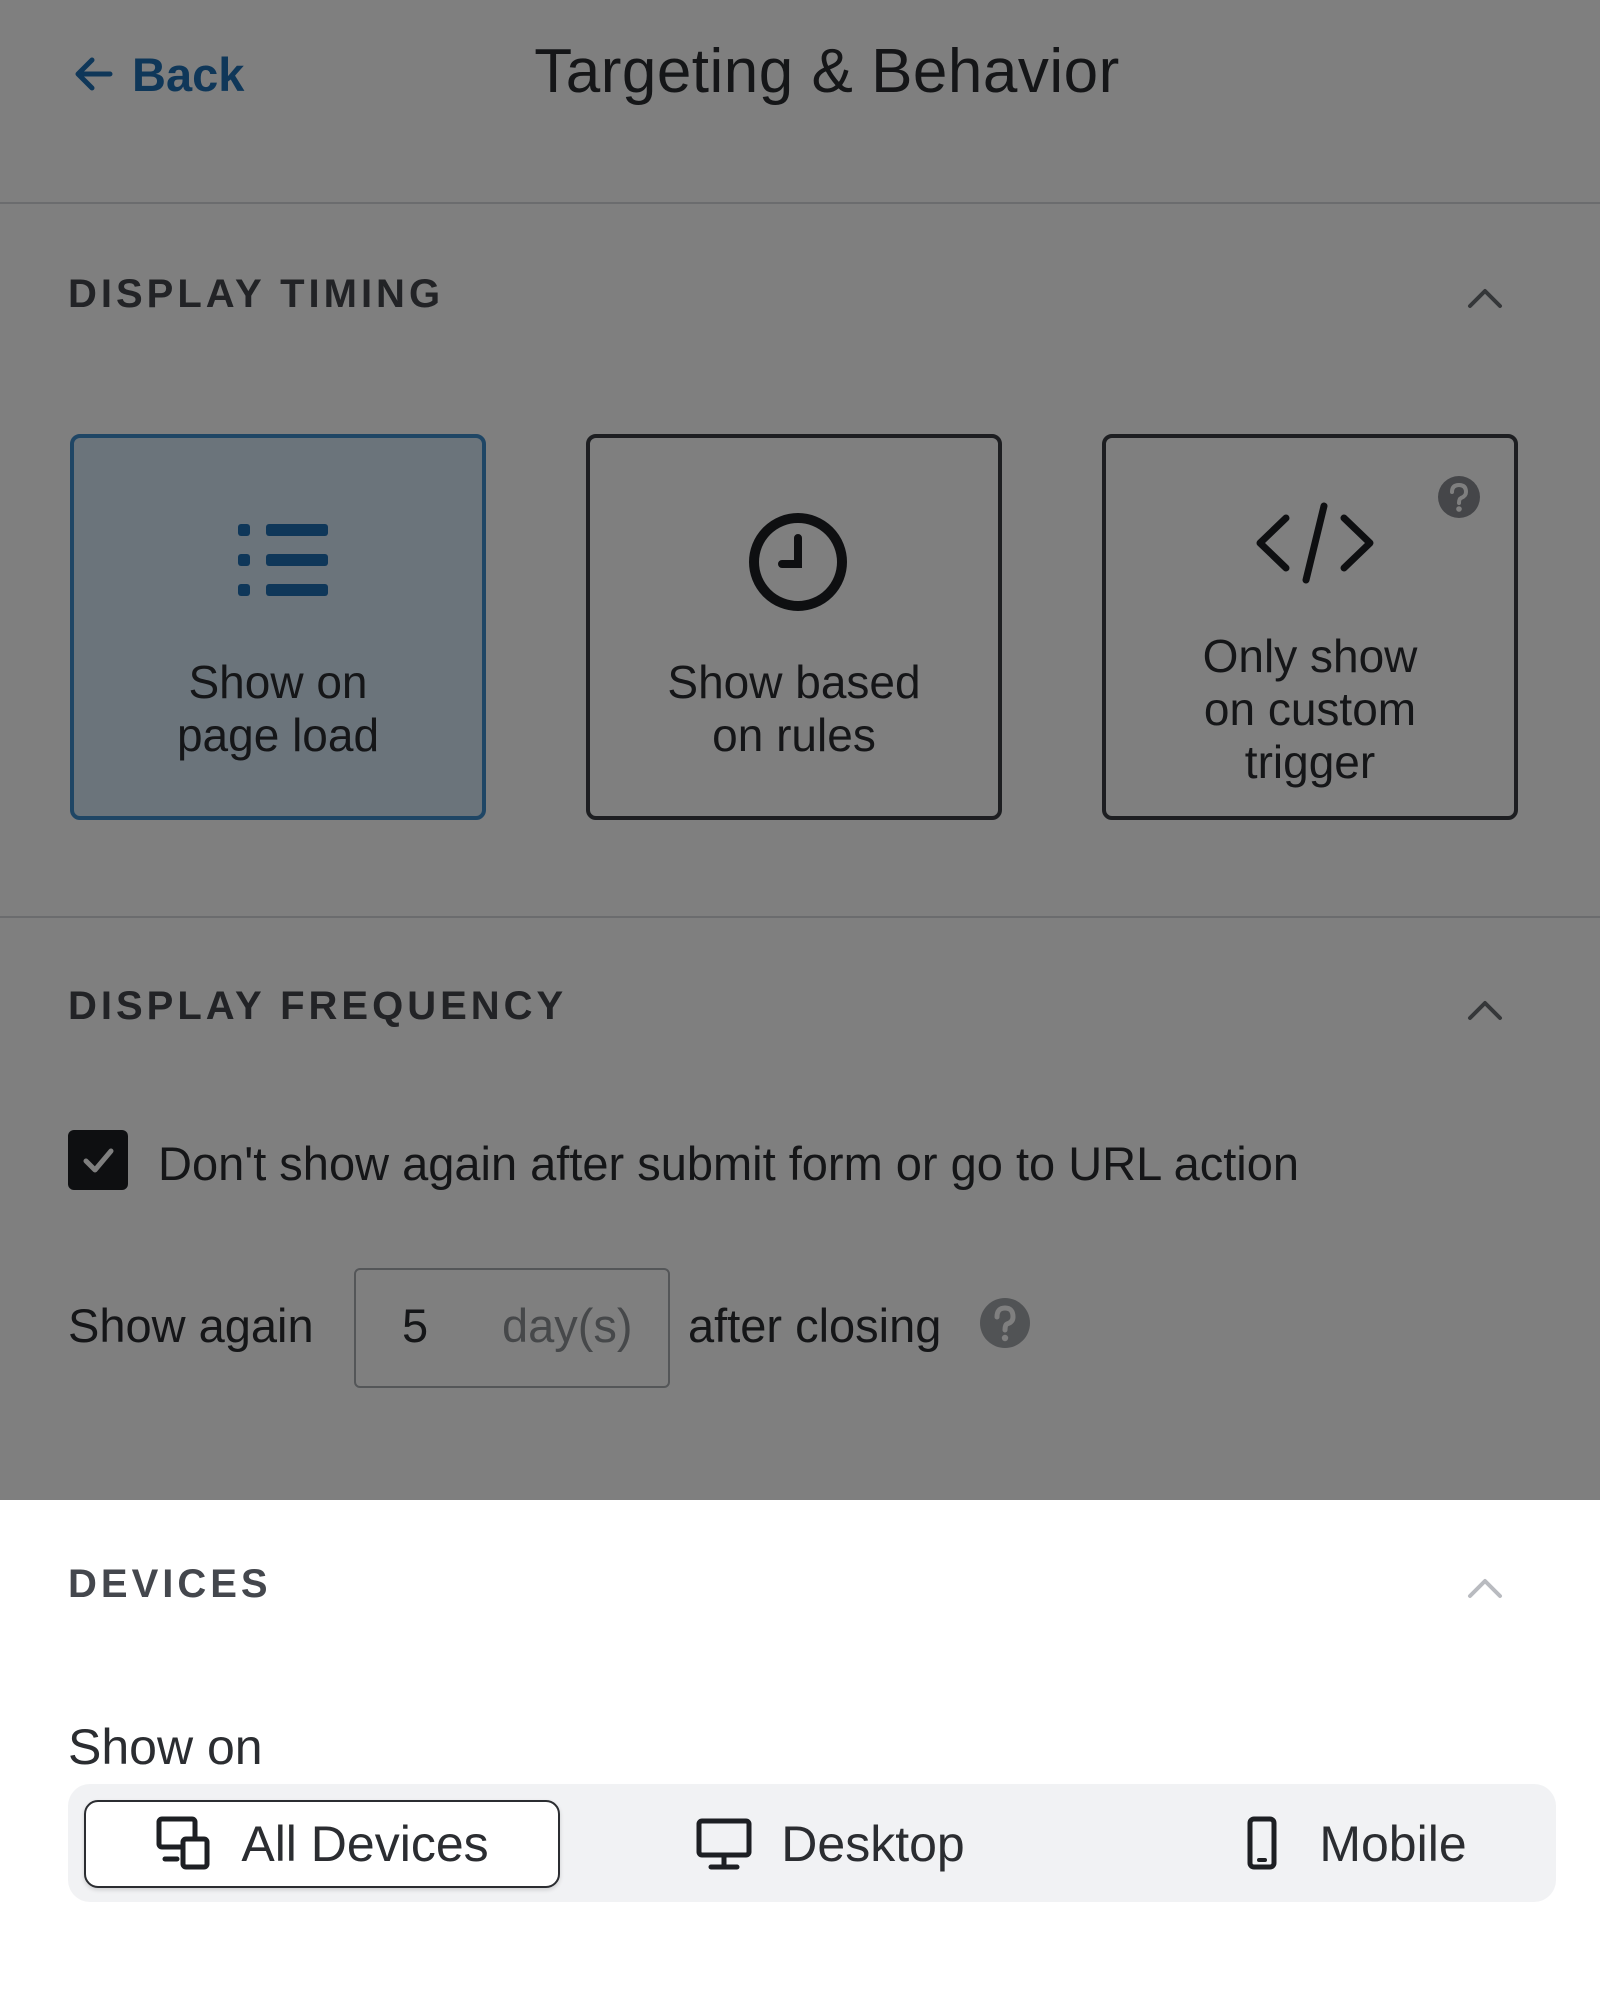 The width and height of the screenshot is (1600, 2015). Describe the element at coordinates (170, 1584) in the screenshot. I see `devices-title: DEVICES` at that location.